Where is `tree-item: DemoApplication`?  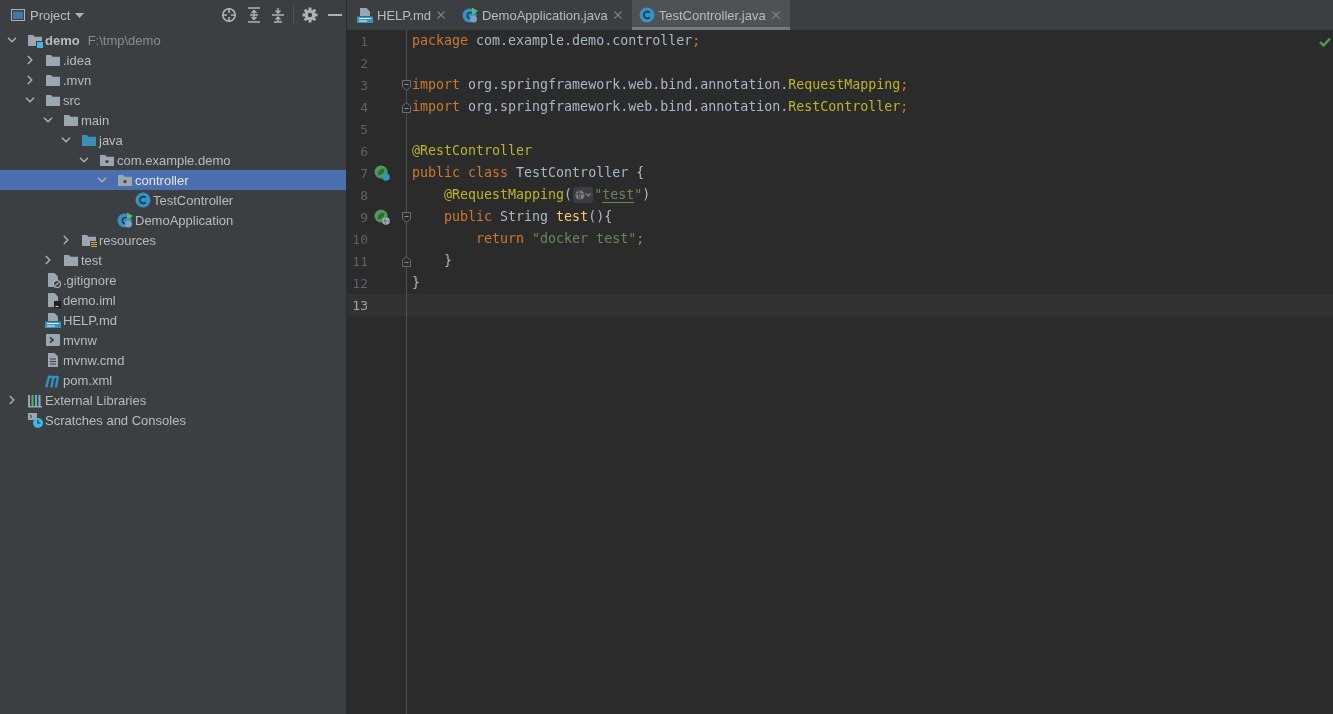 tree-item: DemoApplication is located at coordinates (173, 220).